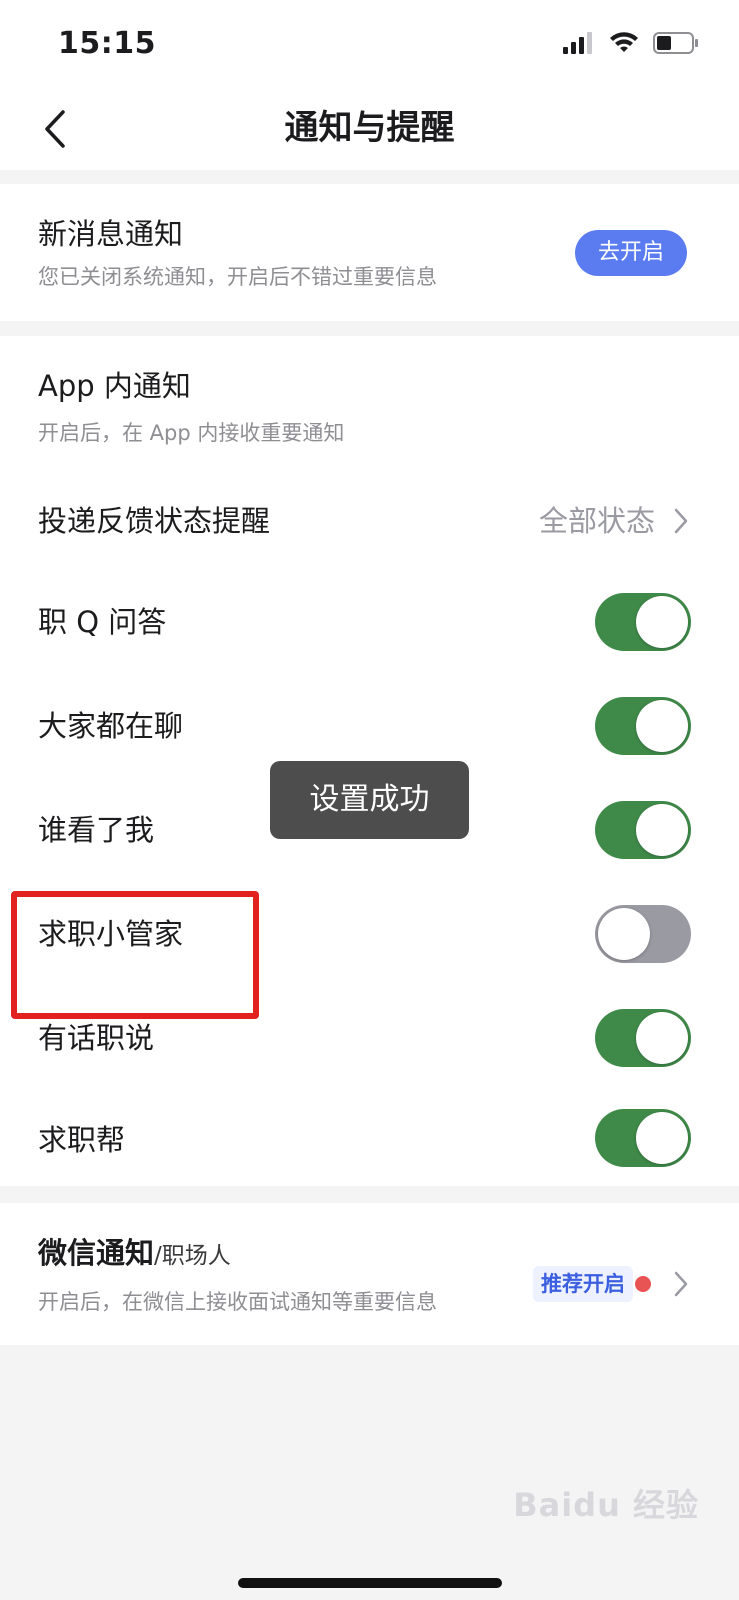 This screenshot has width=739, height=1600. Describe the element at coordinates (111, 726) in the screenshot. I see `toggle-label: 大家都在聊` at that location.